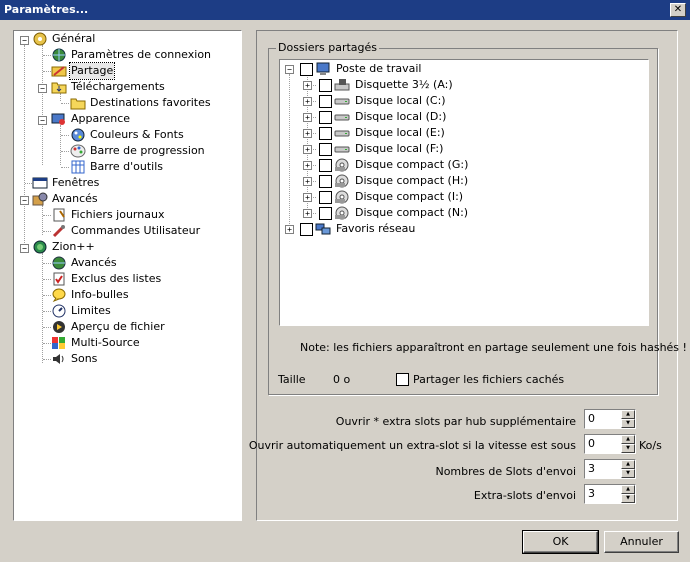 Image resolution: width=690 pixels, height=562 pixels. What do you see at coordinates (342, 379) in the screenshot?
I see `size-value: 0 o` at bounding box center [342, 379].